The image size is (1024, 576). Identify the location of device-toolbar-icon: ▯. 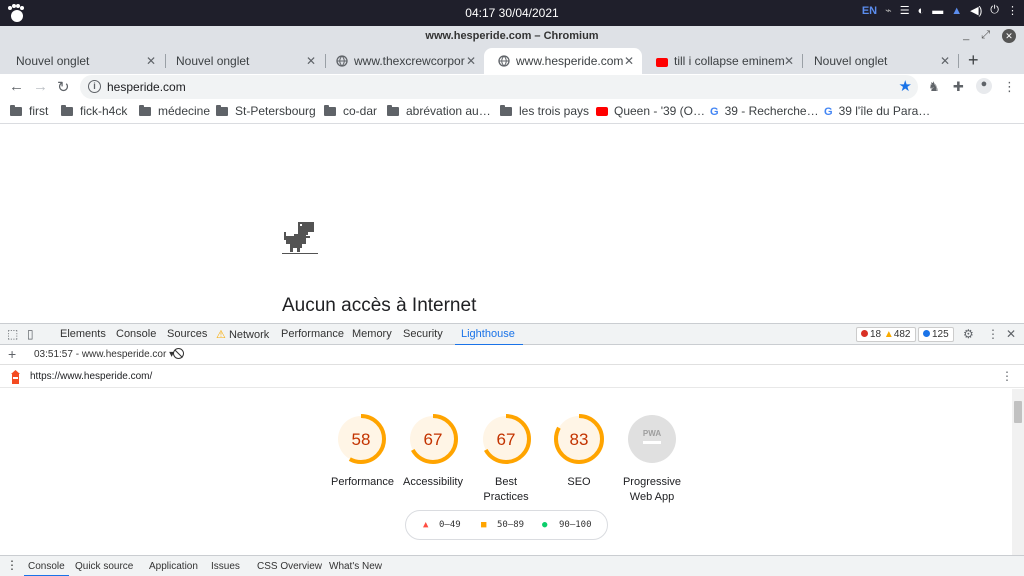
(30, 334).